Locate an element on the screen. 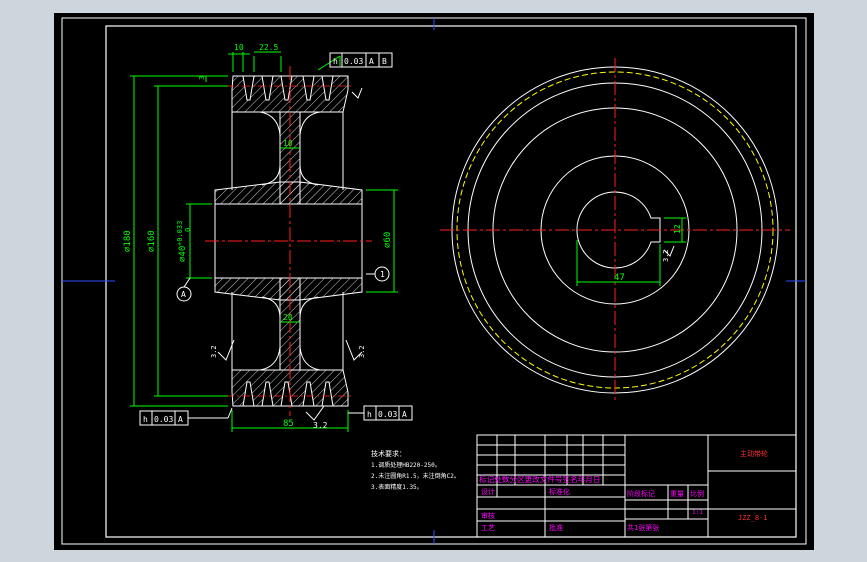 The height and width of the screenshot is (562, 867). dim-key-12: 12 is located at coordinates (677, 229).